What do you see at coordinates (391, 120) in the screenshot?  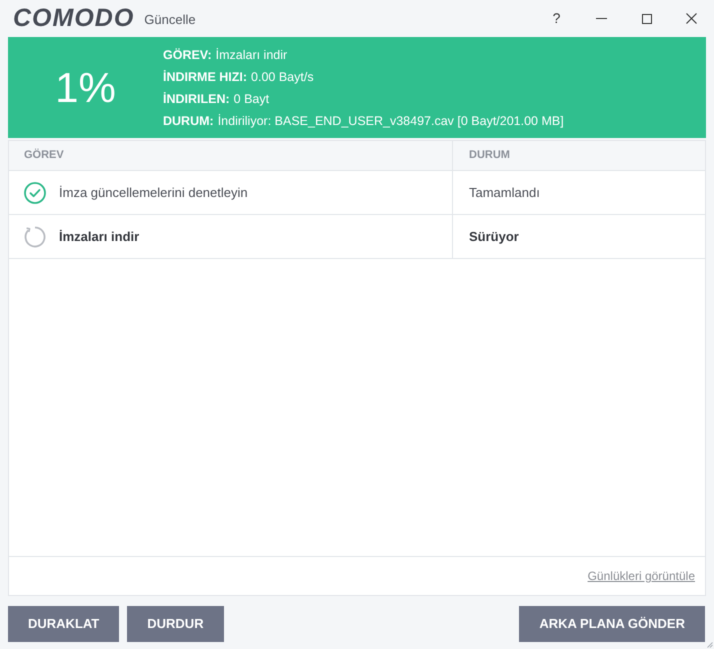 I see `info-value: İndiriliyor: BASE_END_USER_v38497.cav [0 Bayt/201.00 MB]` at bounding box center [391, 120].